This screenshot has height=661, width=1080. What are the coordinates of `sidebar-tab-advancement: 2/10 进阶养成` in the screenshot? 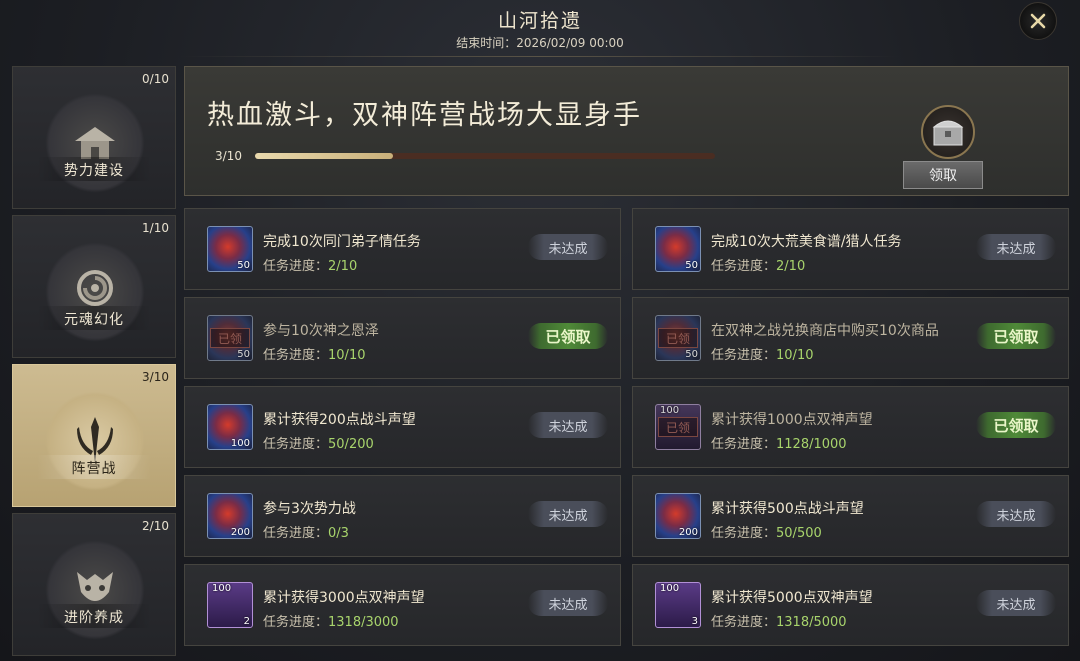 It's located at (94, 584).